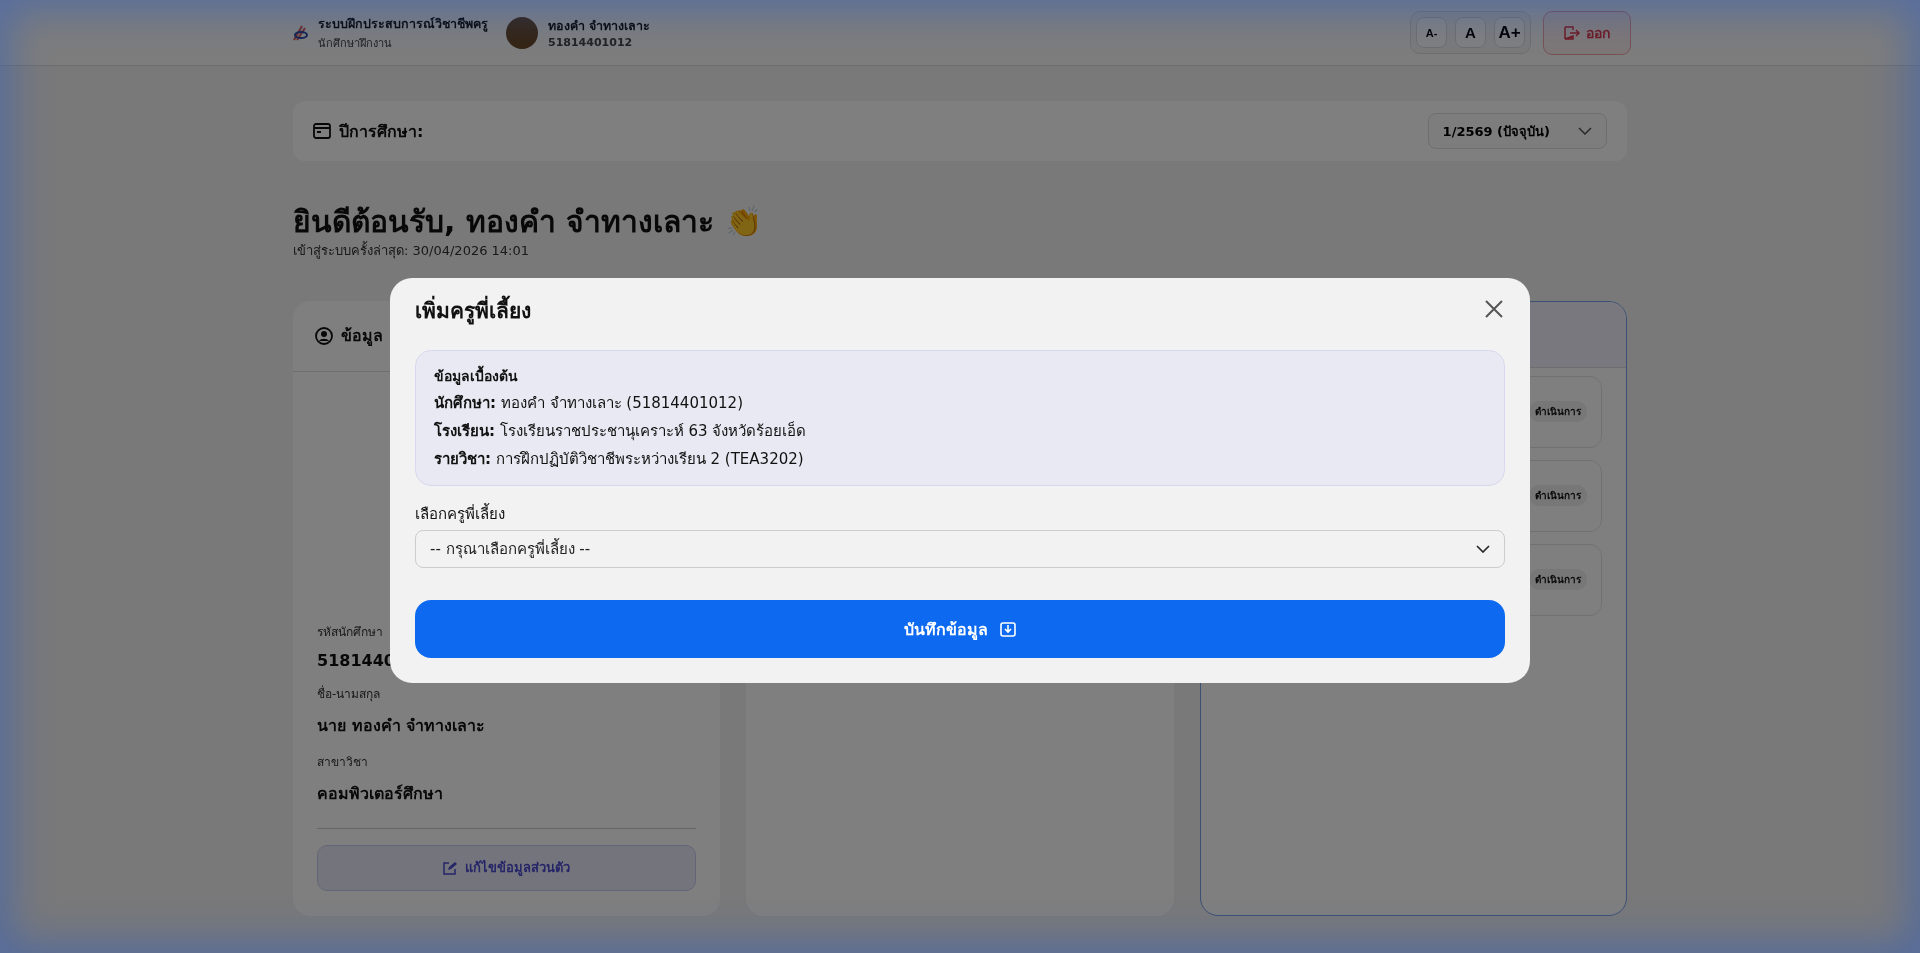 Image resolution: width=1920 pixels, height=953 pixels. What do you see at coordinates (403, 24) in the screenshot?
I see `app-name: ระบบฝึกประสบการณ์วิชาชีพครู` at bounding box center [403, 24].